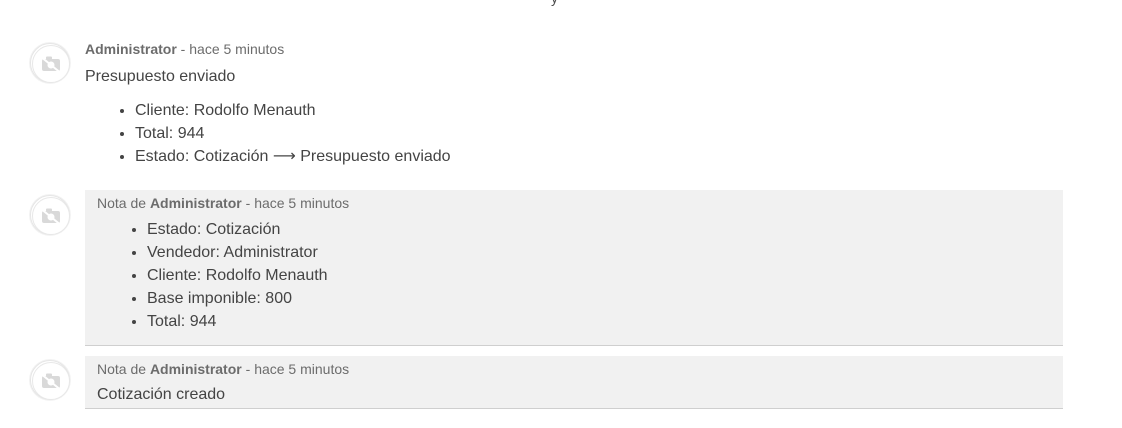 Image resolution: width=1122 pixels, height=428 pixels. Describe the element at coordinates (575, 49) in the screenshot. I see `message-header: Administrator - hace 5 minutos` at that location.